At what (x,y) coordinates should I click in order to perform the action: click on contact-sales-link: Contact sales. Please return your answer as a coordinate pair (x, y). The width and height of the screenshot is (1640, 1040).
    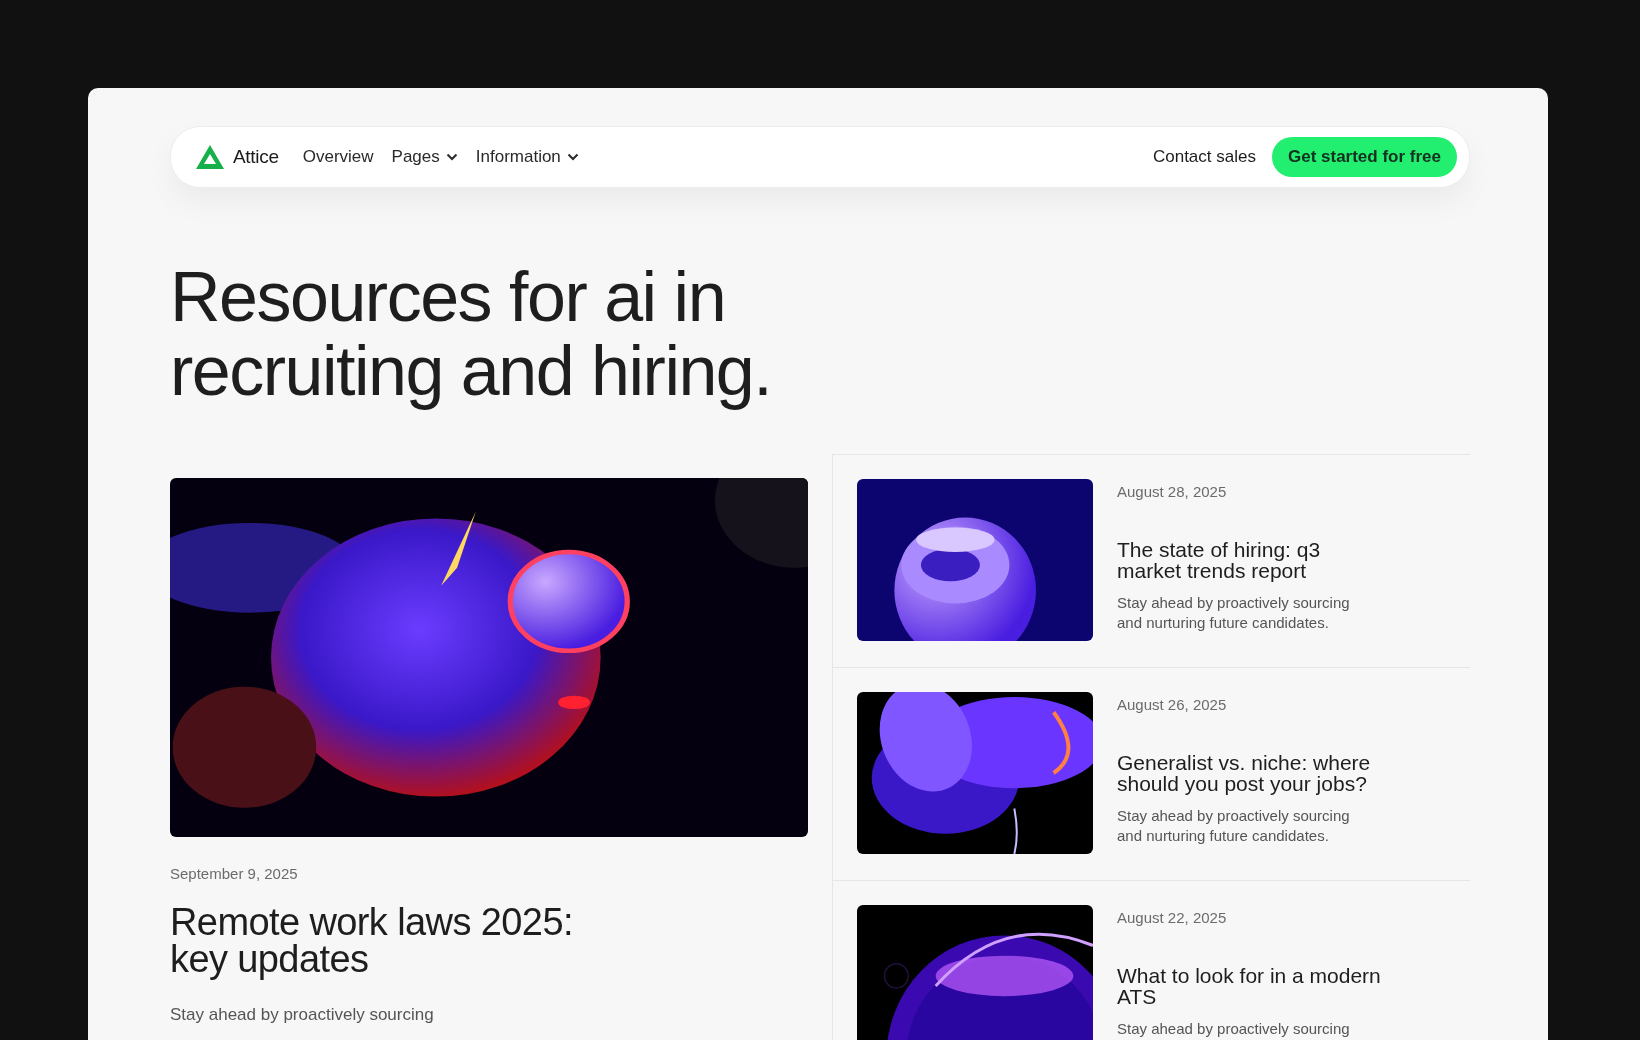
    Looking at the image, I should click on (1204, 157).